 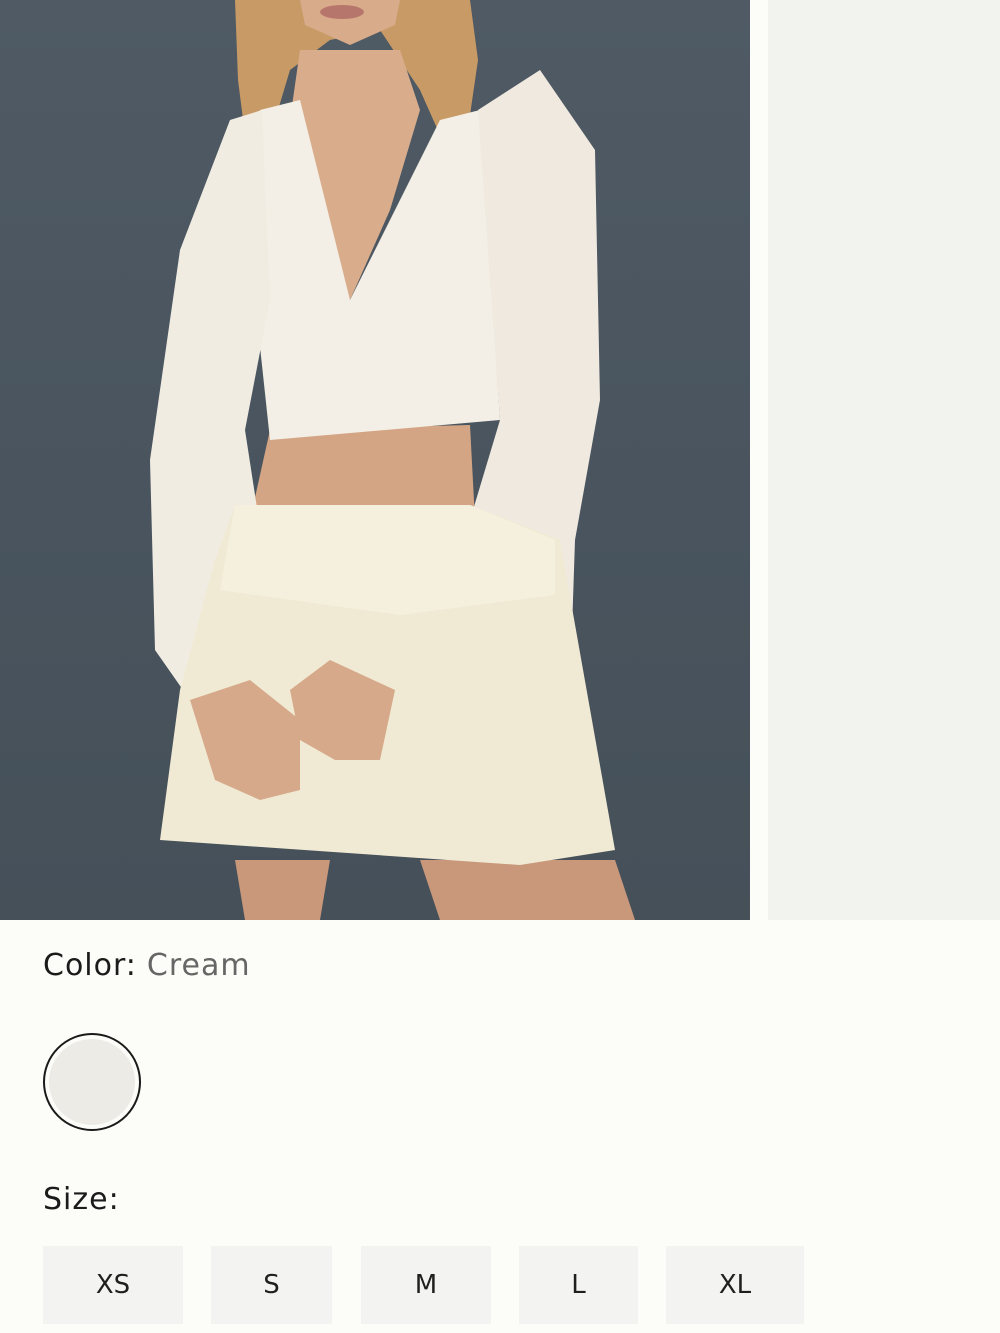 I want to click on swatch-fill, so click(x=92, y=1082).